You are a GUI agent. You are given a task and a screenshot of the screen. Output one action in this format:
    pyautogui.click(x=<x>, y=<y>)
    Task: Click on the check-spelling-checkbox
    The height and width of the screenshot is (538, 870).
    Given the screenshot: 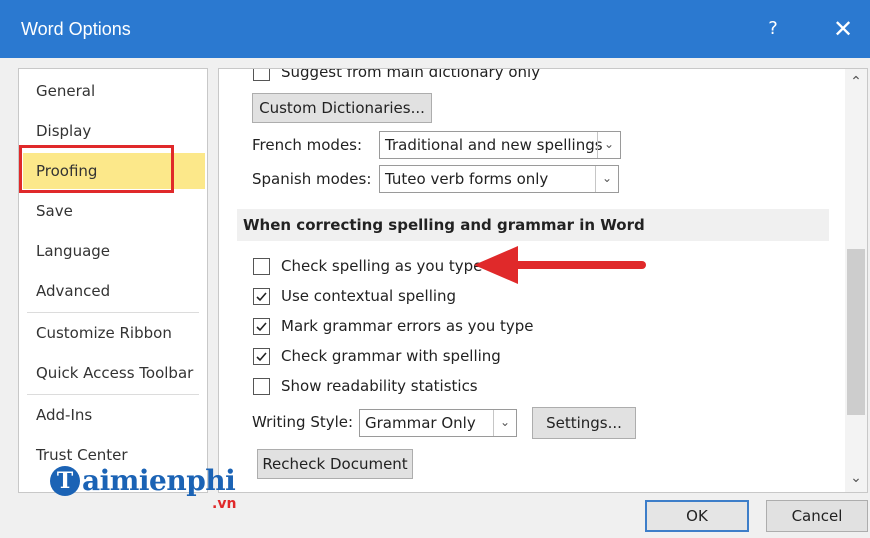 What is the action you would take?
    pyautogui.click(x=261, y=266)
    